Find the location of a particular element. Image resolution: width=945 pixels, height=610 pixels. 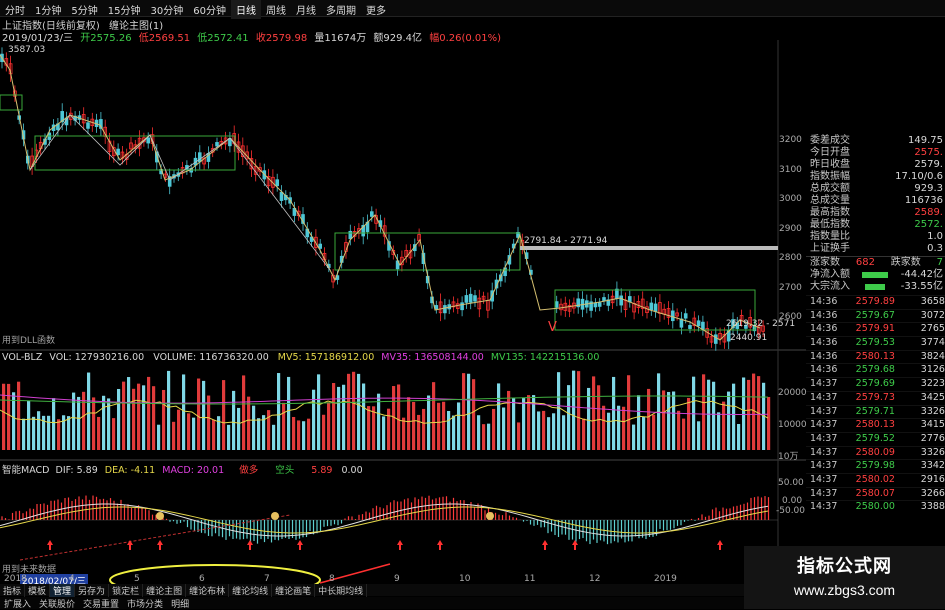

timeframe-tab: 更多 is located at coordinates (376, 9).